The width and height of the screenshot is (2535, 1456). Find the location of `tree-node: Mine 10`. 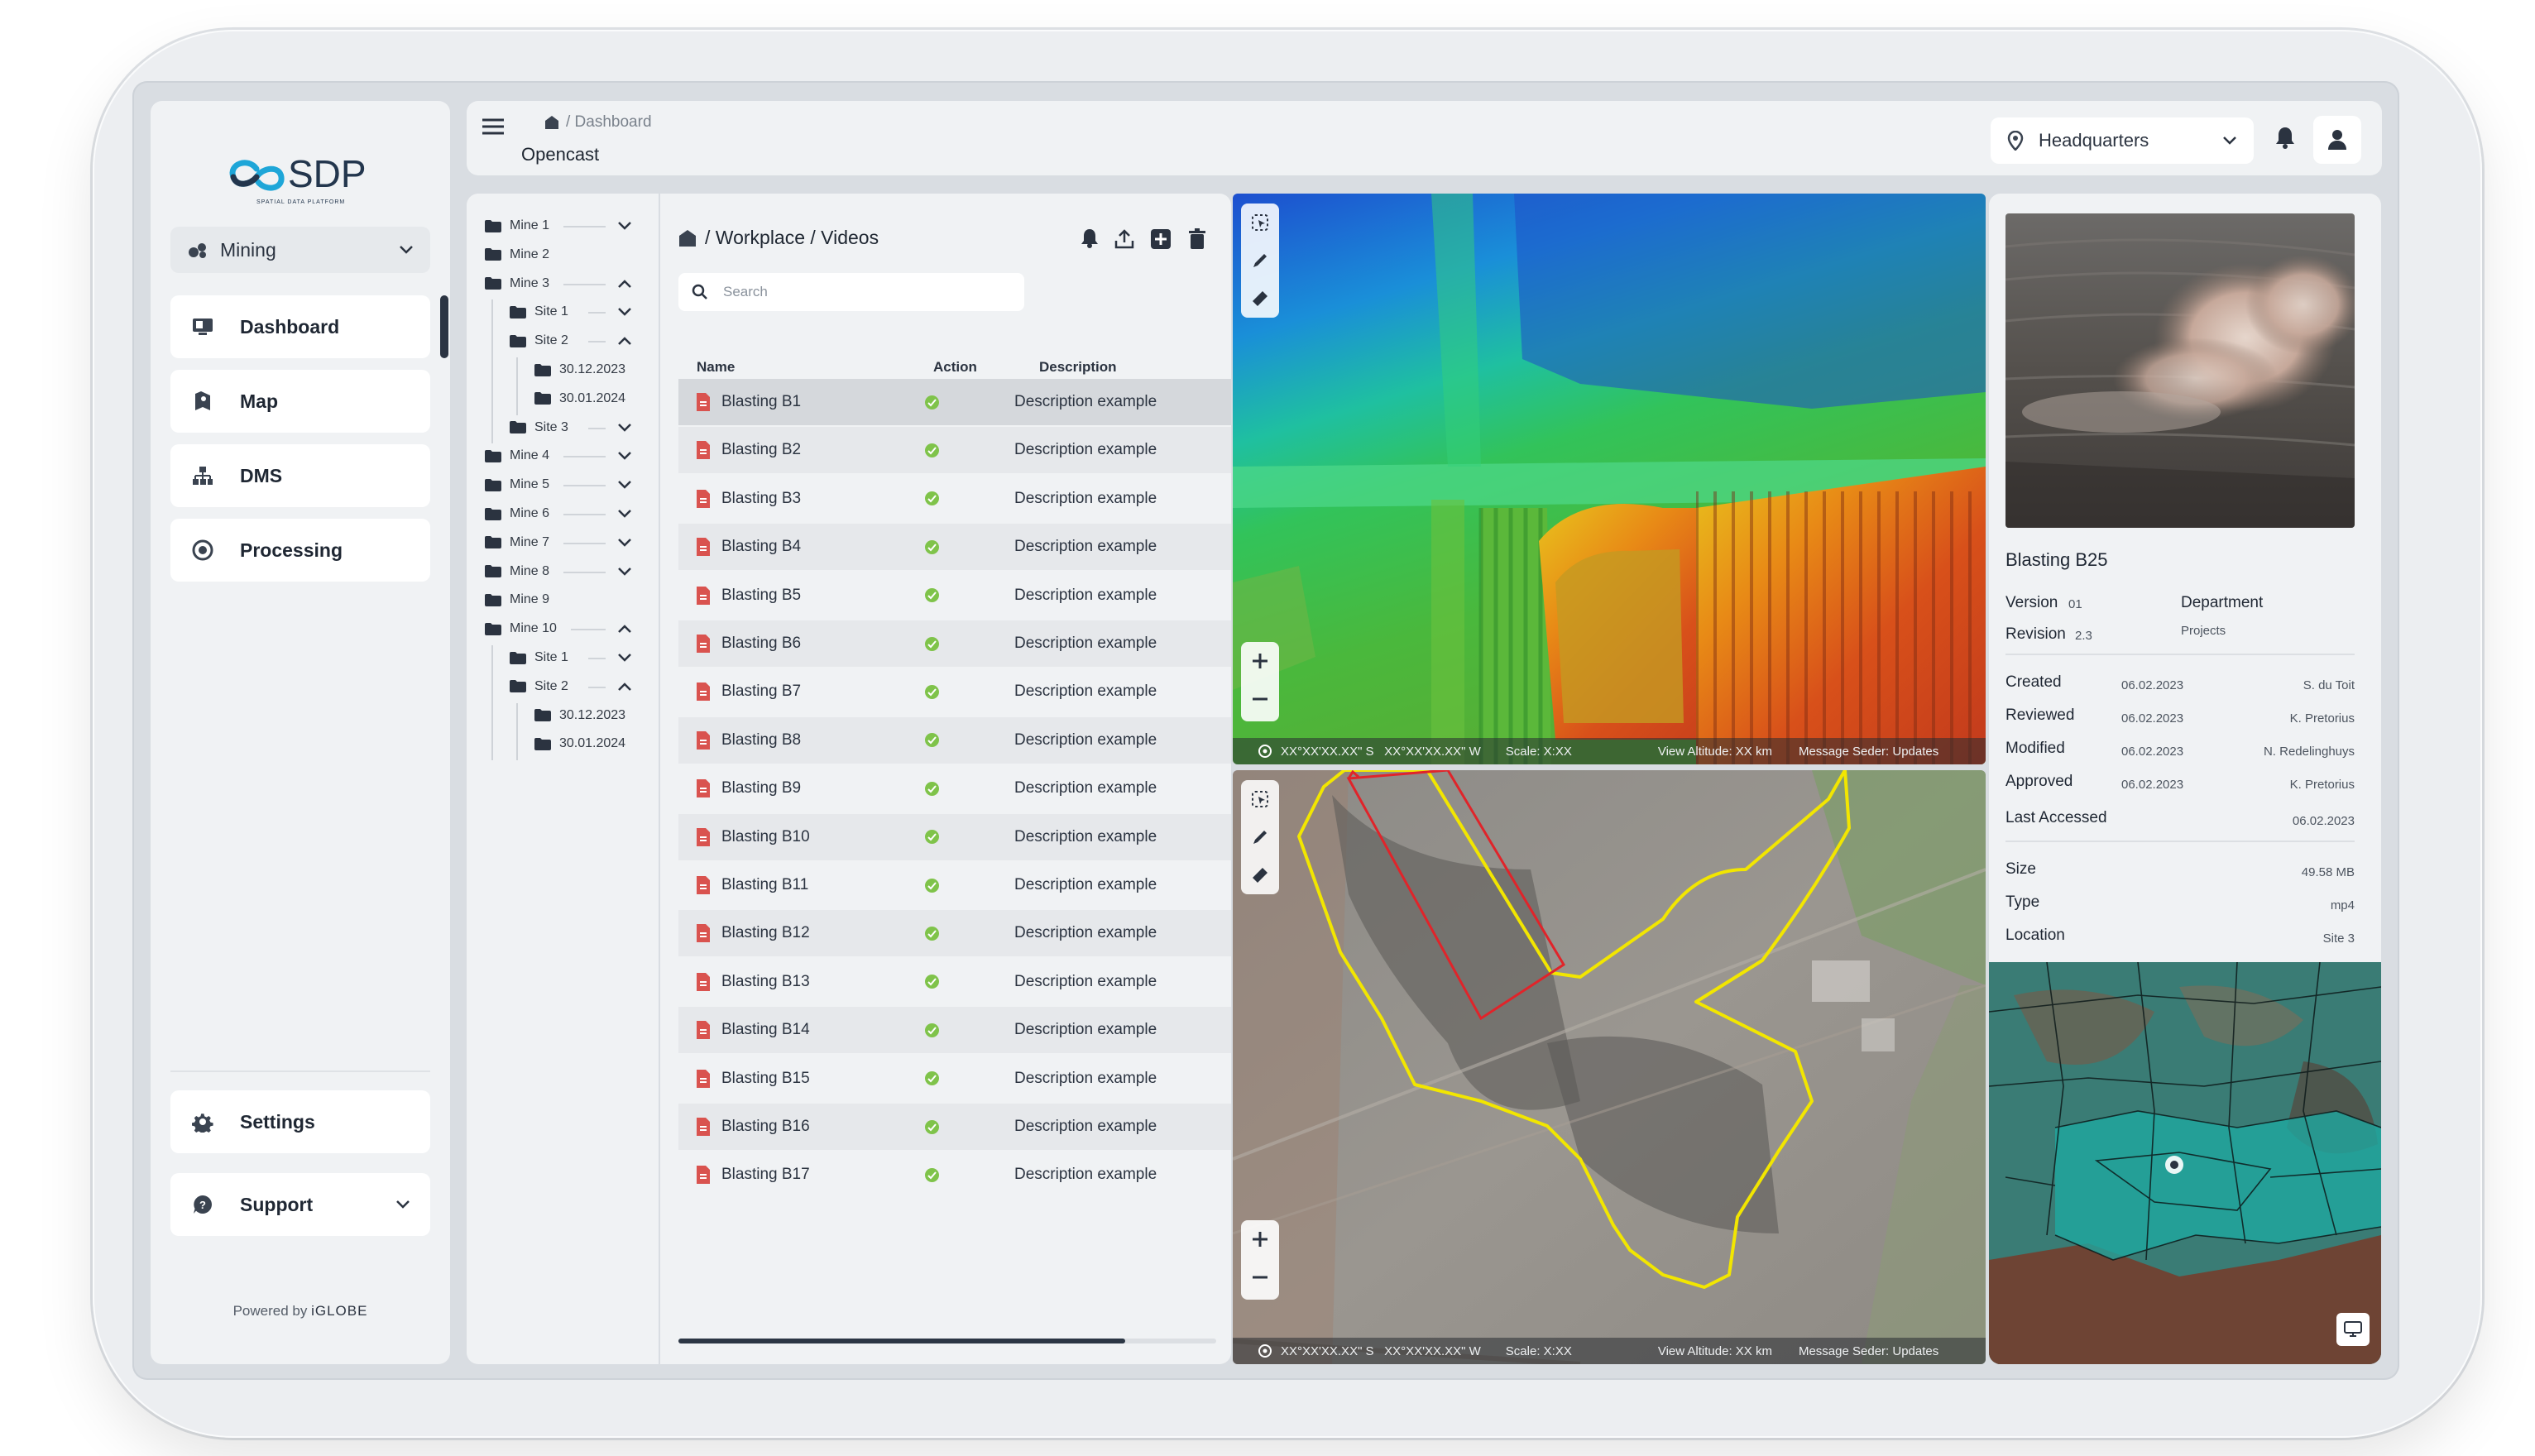

tree-node: Mine 10 is located at coordinates (521, 628).